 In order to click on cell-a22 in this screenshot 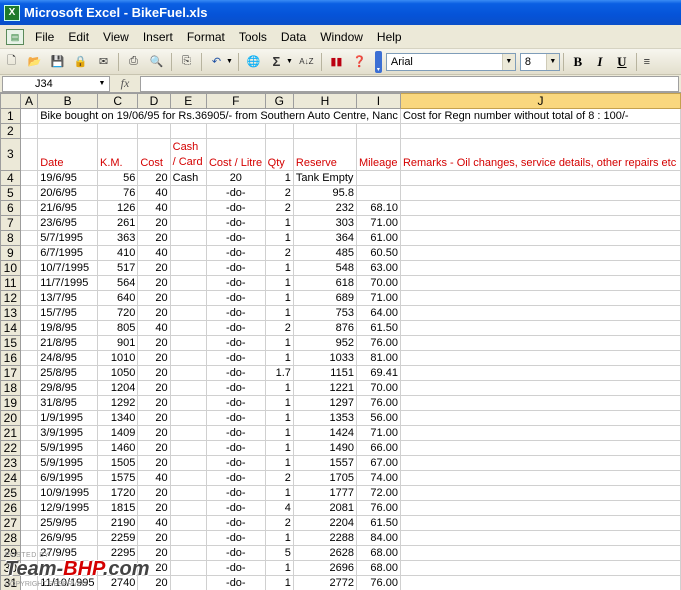, I will do `click(29, 448)`.